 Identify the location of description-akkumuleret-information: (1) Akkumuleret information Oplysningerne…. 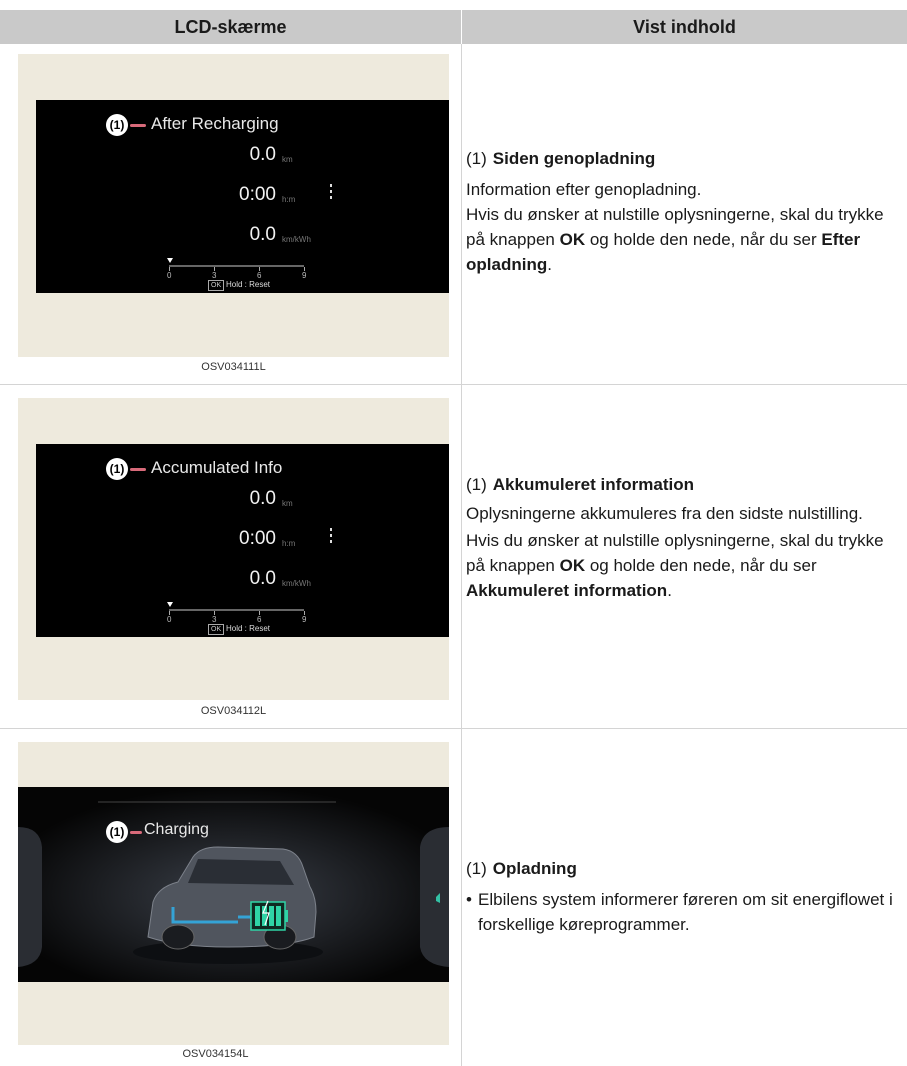
(684, 537).